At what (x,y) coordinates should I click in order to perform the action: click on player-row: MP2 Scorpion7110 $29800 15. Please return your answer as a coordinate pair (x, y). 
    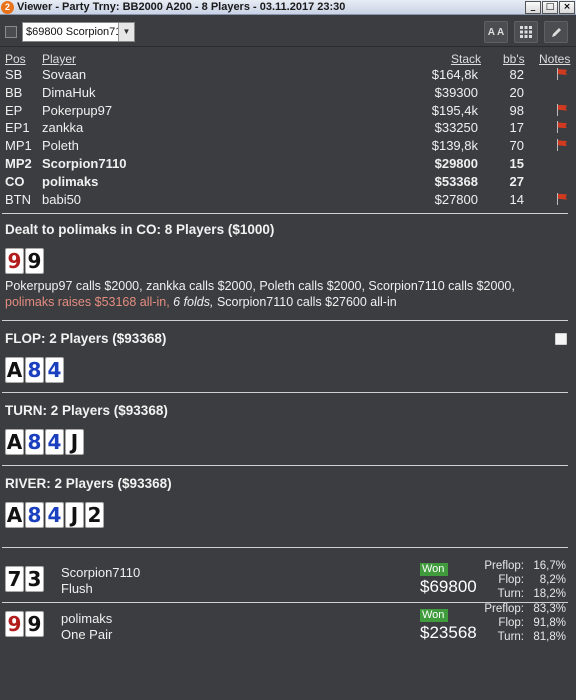
    Looking at the image, I should click on (288, 163).